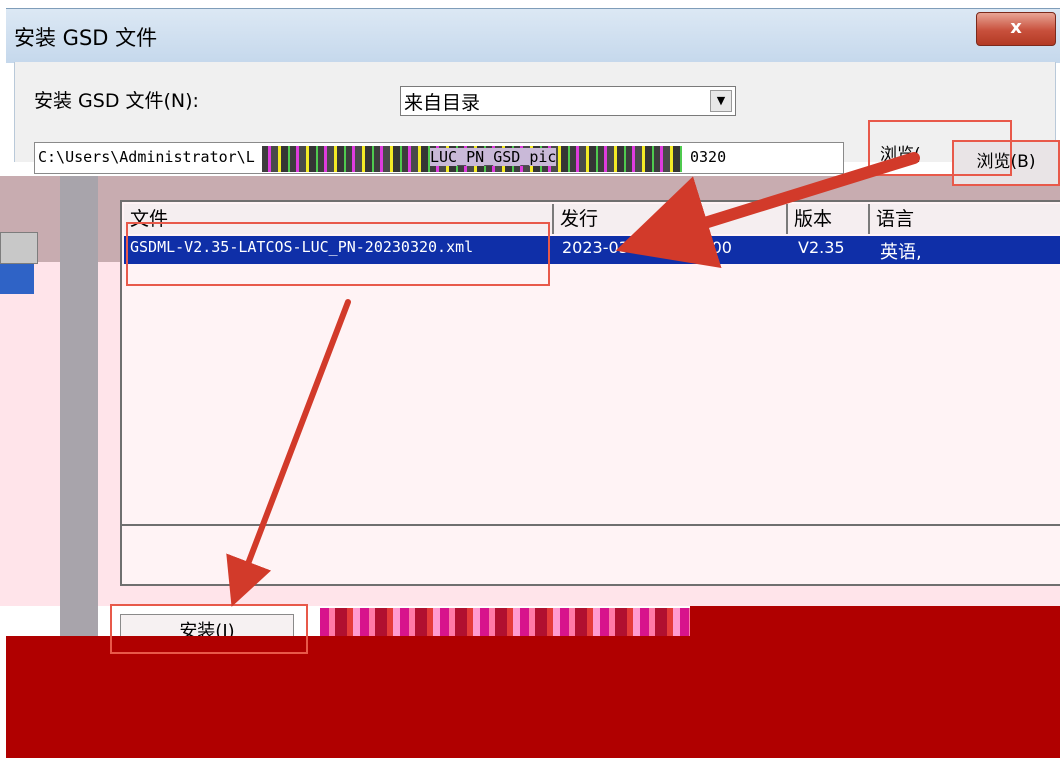  Describe the element at coordinates (767, 210) in the screenshot. I see `arrow-to-file` at that location.